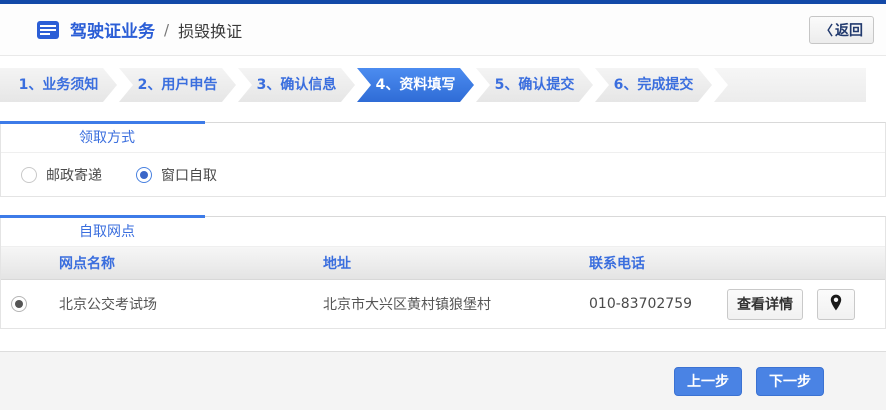 The height and width of the screenshot is (410, 886). What do you see at coordinates (29, 174) in the screenshot?
I see `radio-unselected-icon` at bounding box center [29, 174].